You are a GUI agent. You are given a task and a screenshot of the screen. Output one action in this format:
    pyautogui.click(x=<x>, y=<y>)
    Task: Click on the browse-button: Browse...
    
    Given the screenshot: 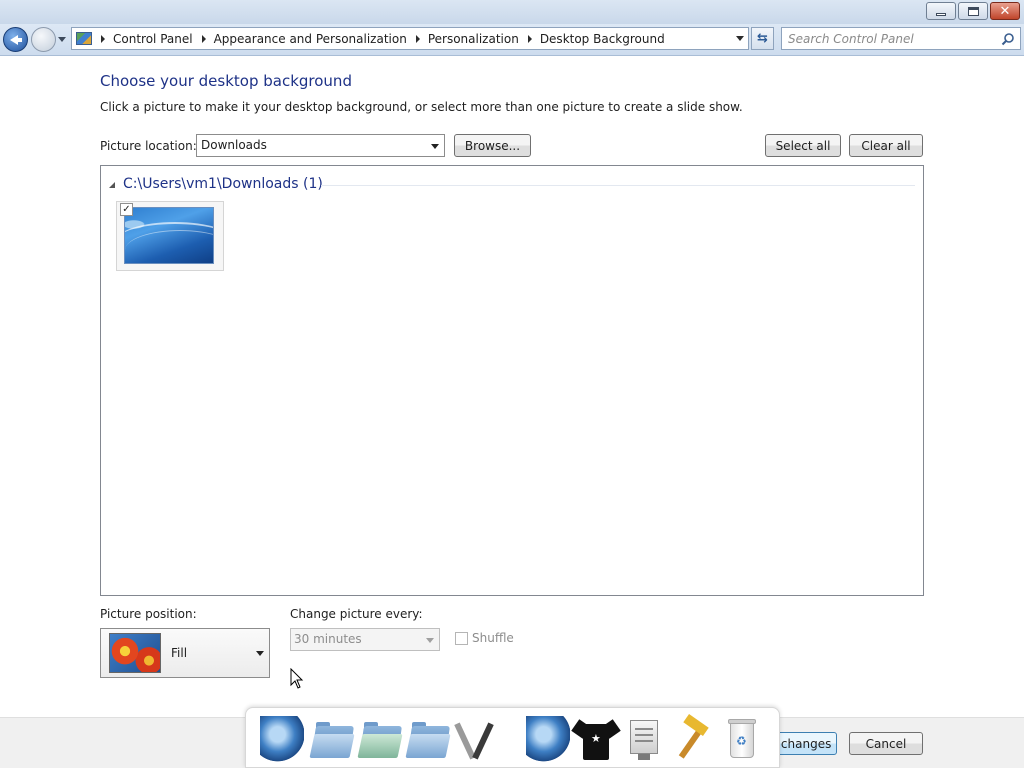 What is the action you would take?
    pyautogui.click(x=492, y=145)
    